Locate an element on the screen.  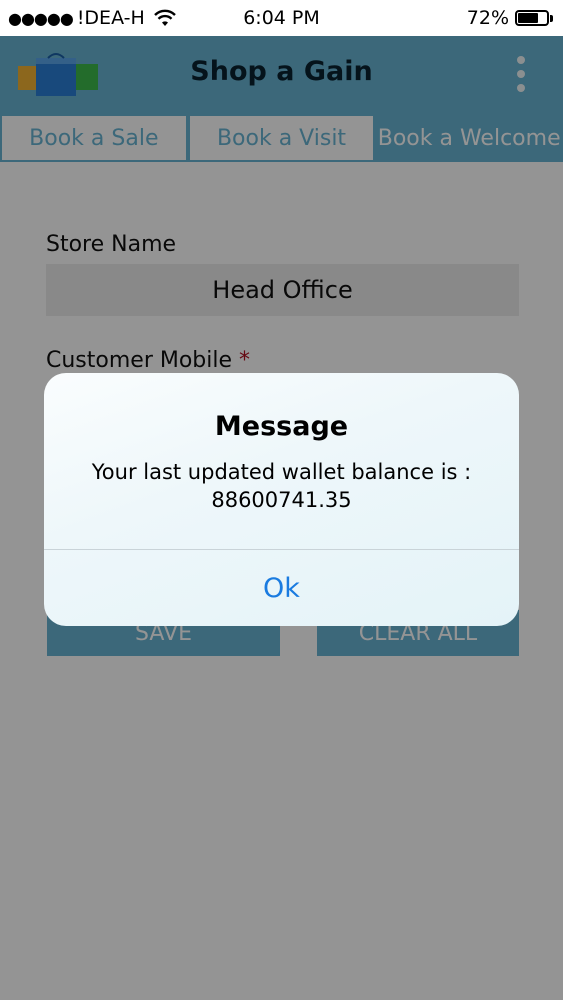
wallet-balance-value: 88600741.35 is located at coordinates (281, 500).